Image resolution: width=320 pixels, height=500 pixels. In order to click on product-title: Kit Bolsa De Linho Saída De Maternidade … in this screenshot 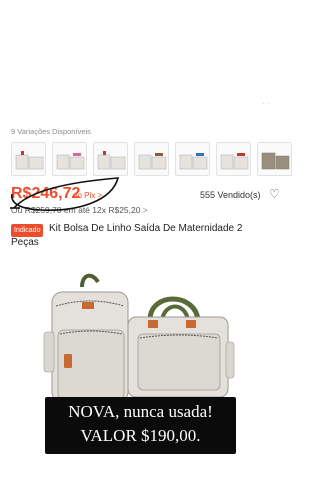, I will do `click(146, 228)`.